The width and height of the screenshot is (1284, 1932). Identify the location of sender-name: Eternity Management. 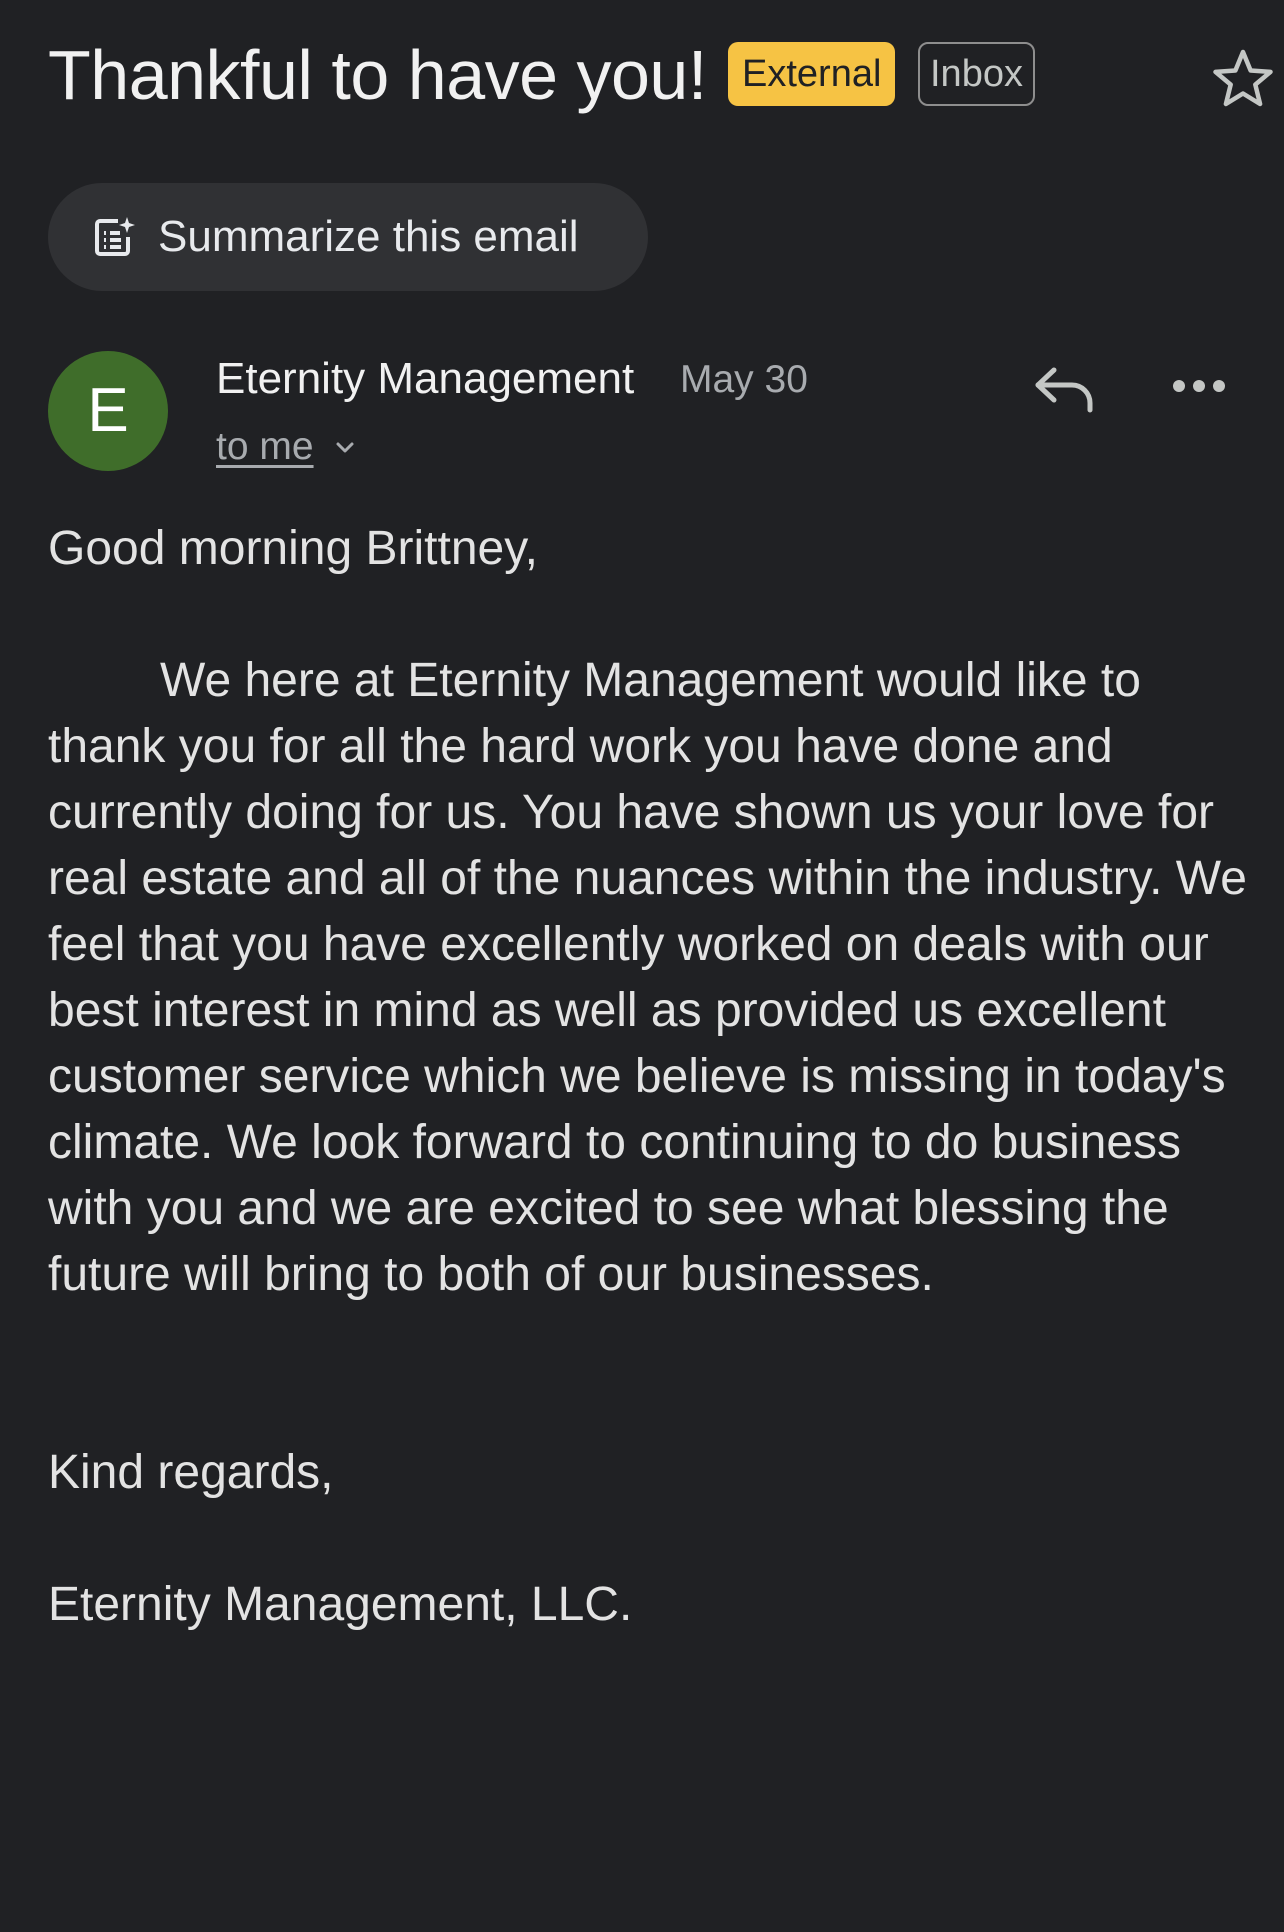
(425, 379).